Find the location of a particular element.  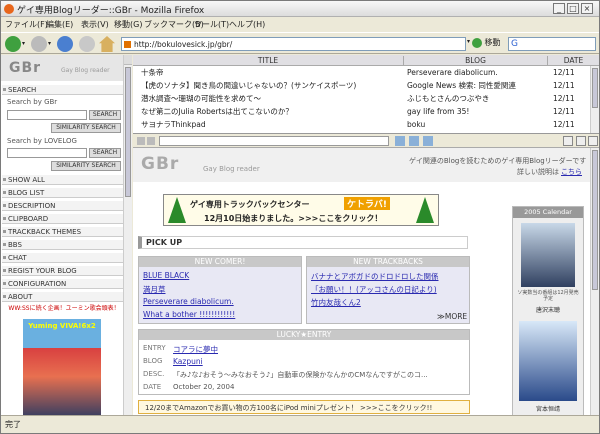

preview-scroll-thumb is located at coordinates (595, 220).